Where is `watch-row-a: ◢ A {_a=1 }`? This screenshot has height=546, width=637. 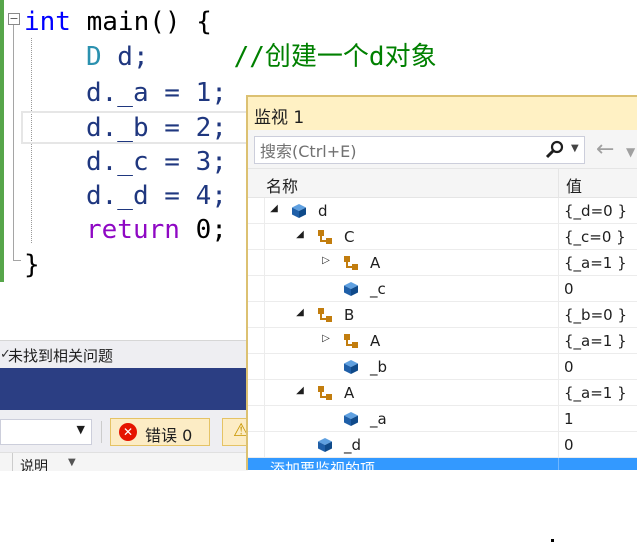
watch-row-a: ◢ A {_a=1 } is located at coordinates (442, 393).